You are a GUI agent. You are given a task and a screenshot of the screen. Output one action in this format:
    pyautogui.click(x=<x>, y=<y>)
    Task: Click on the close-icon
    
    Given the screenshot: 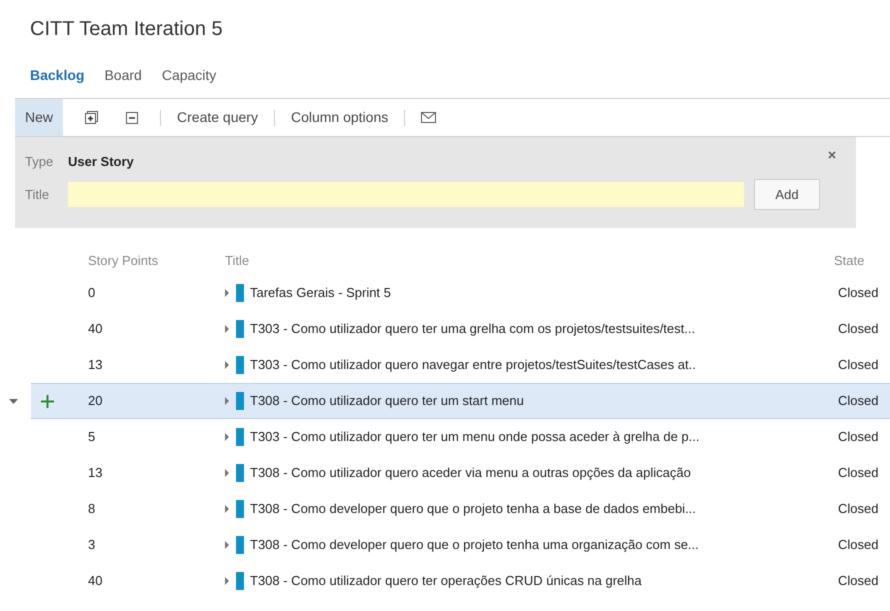 What is the action you would take?
    pyautogui.click(x=832, y=155)
    